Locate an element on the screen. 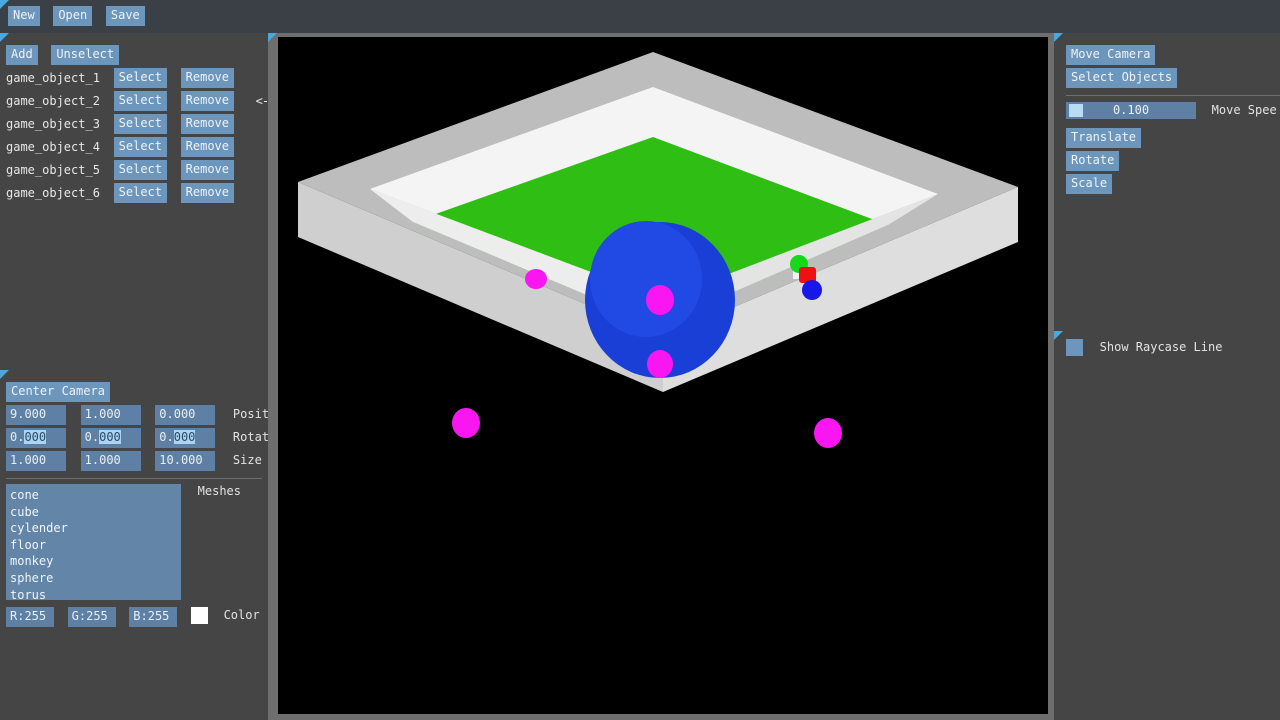  move-speed-label: Move Spee is located at coordinates (1244, 110).